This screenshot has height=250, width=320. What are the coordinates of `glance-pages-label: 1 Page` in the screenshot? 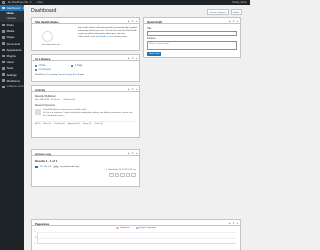 It's located at (78, 65).